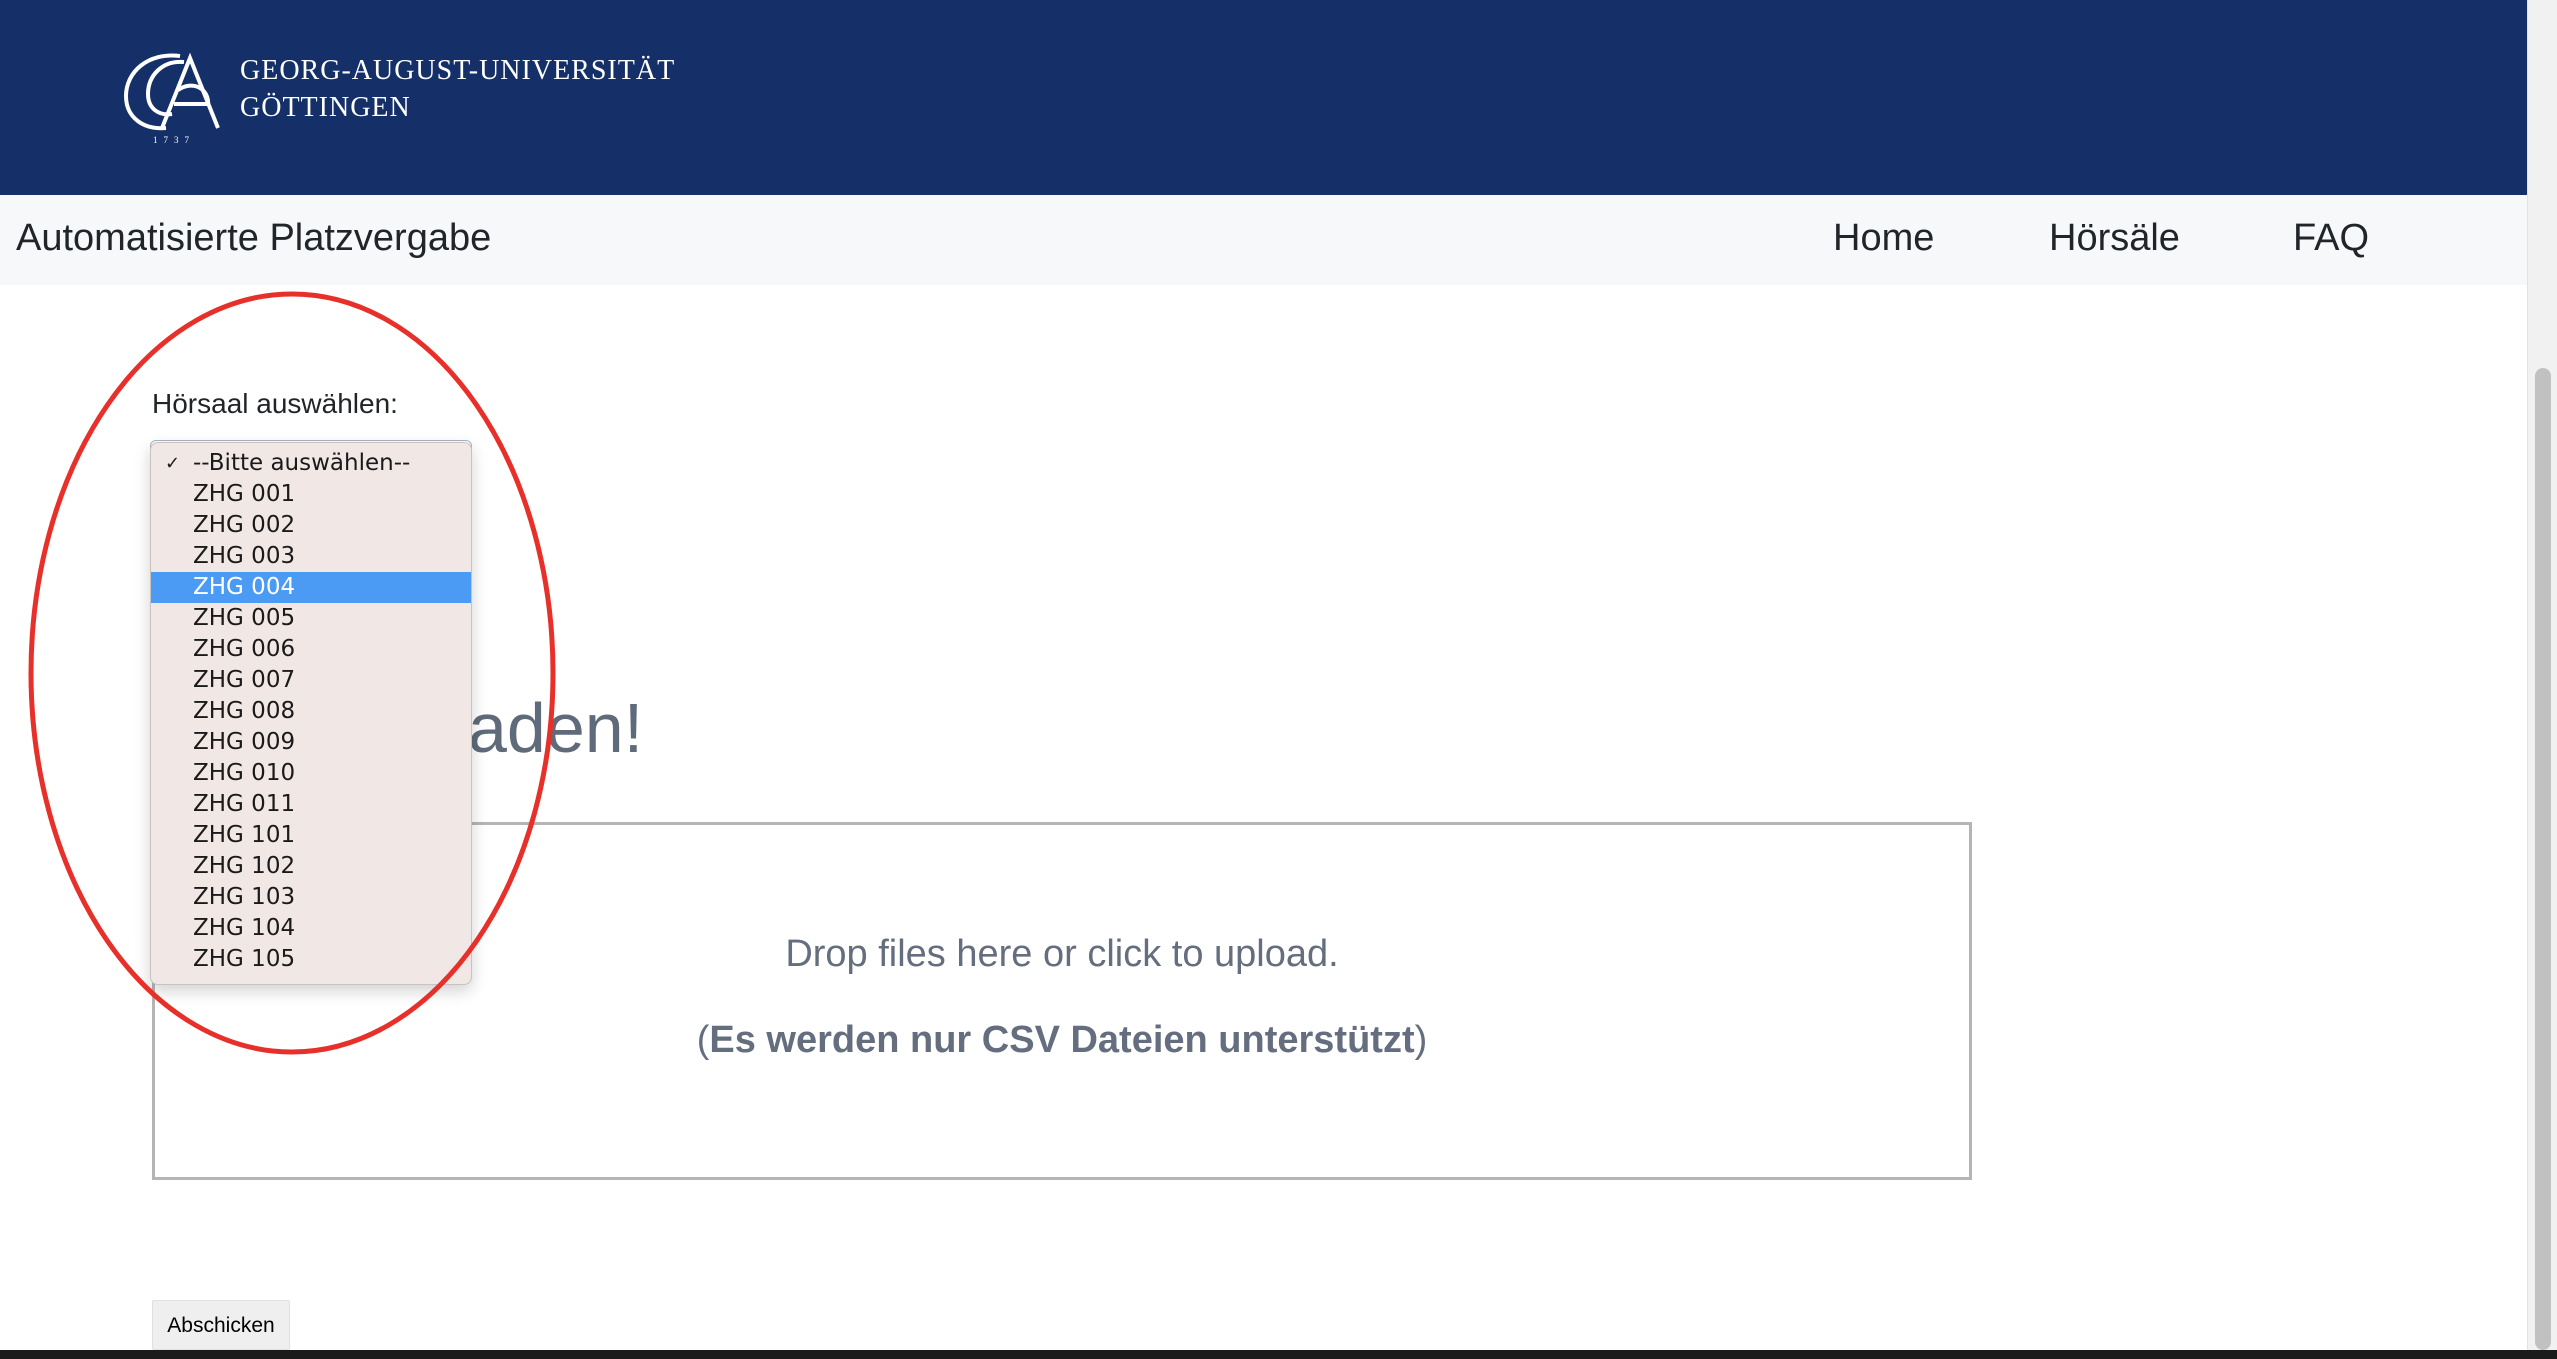 The image size is (2557, 1359). I want to click on select-option-label: ZHG 004, so click(244, 587).